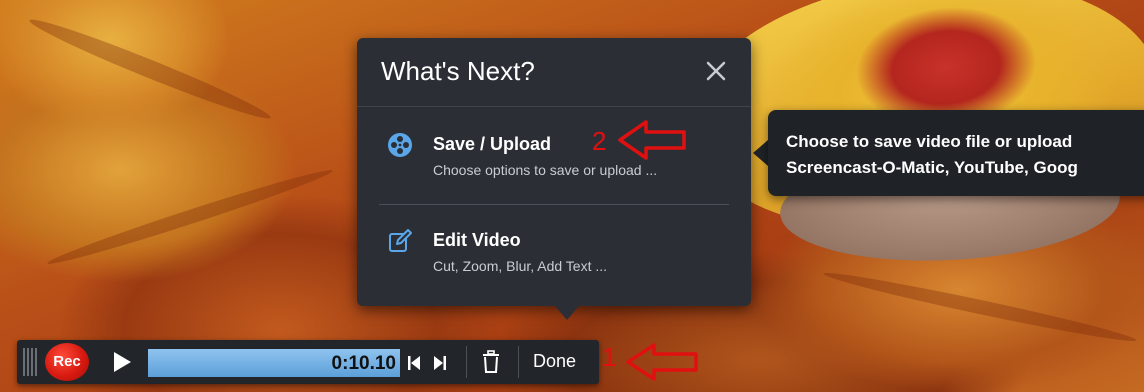 Image resolution: width=1144 pixels, height=392 pixels. I want to click on rec-button: Rec, so click(67, 362).